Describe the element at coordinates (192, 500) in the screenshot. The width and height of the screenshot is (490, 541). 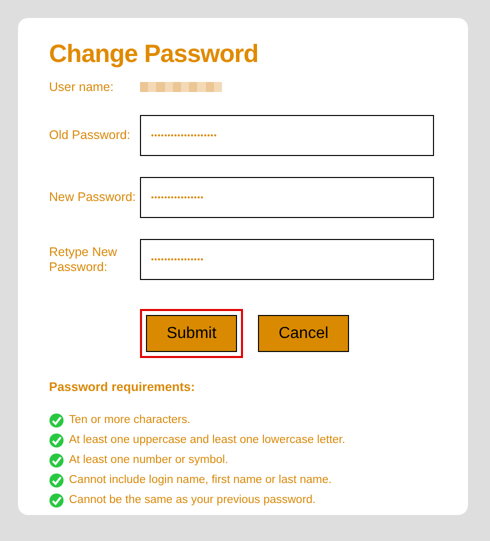
I see `requirement-text: Cannot be the same as your previous password.` at that location.